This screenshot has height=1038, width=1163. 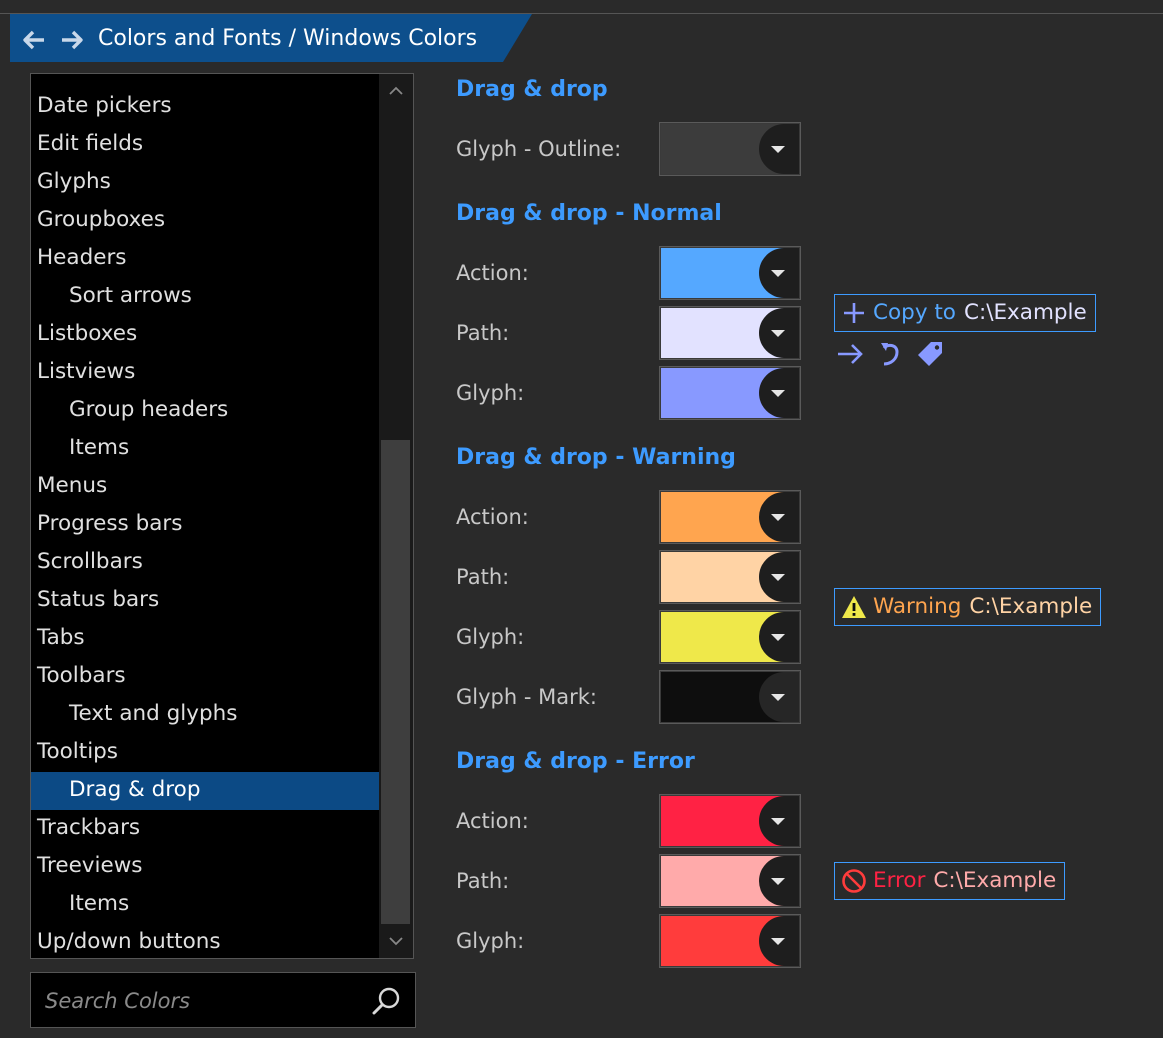 I want to click on sidebar-item: Glyphs, so click(x=206, y=183).